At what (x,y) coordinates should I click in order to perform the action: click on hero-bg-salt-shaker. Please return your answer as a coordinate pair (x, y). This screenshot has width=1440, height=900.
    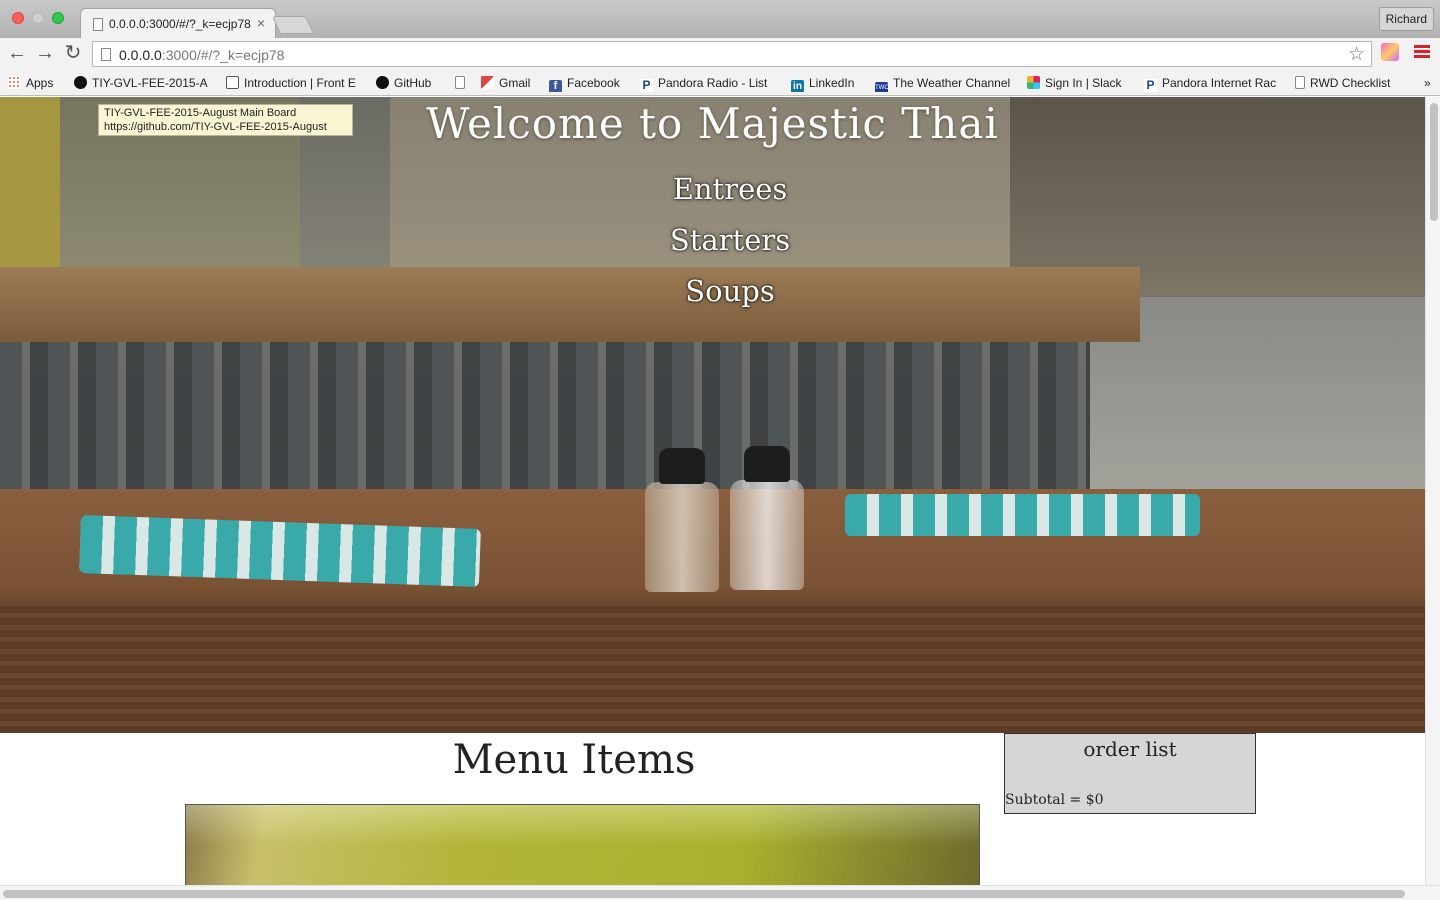
    Looking at the image, I should click on (767, 518).